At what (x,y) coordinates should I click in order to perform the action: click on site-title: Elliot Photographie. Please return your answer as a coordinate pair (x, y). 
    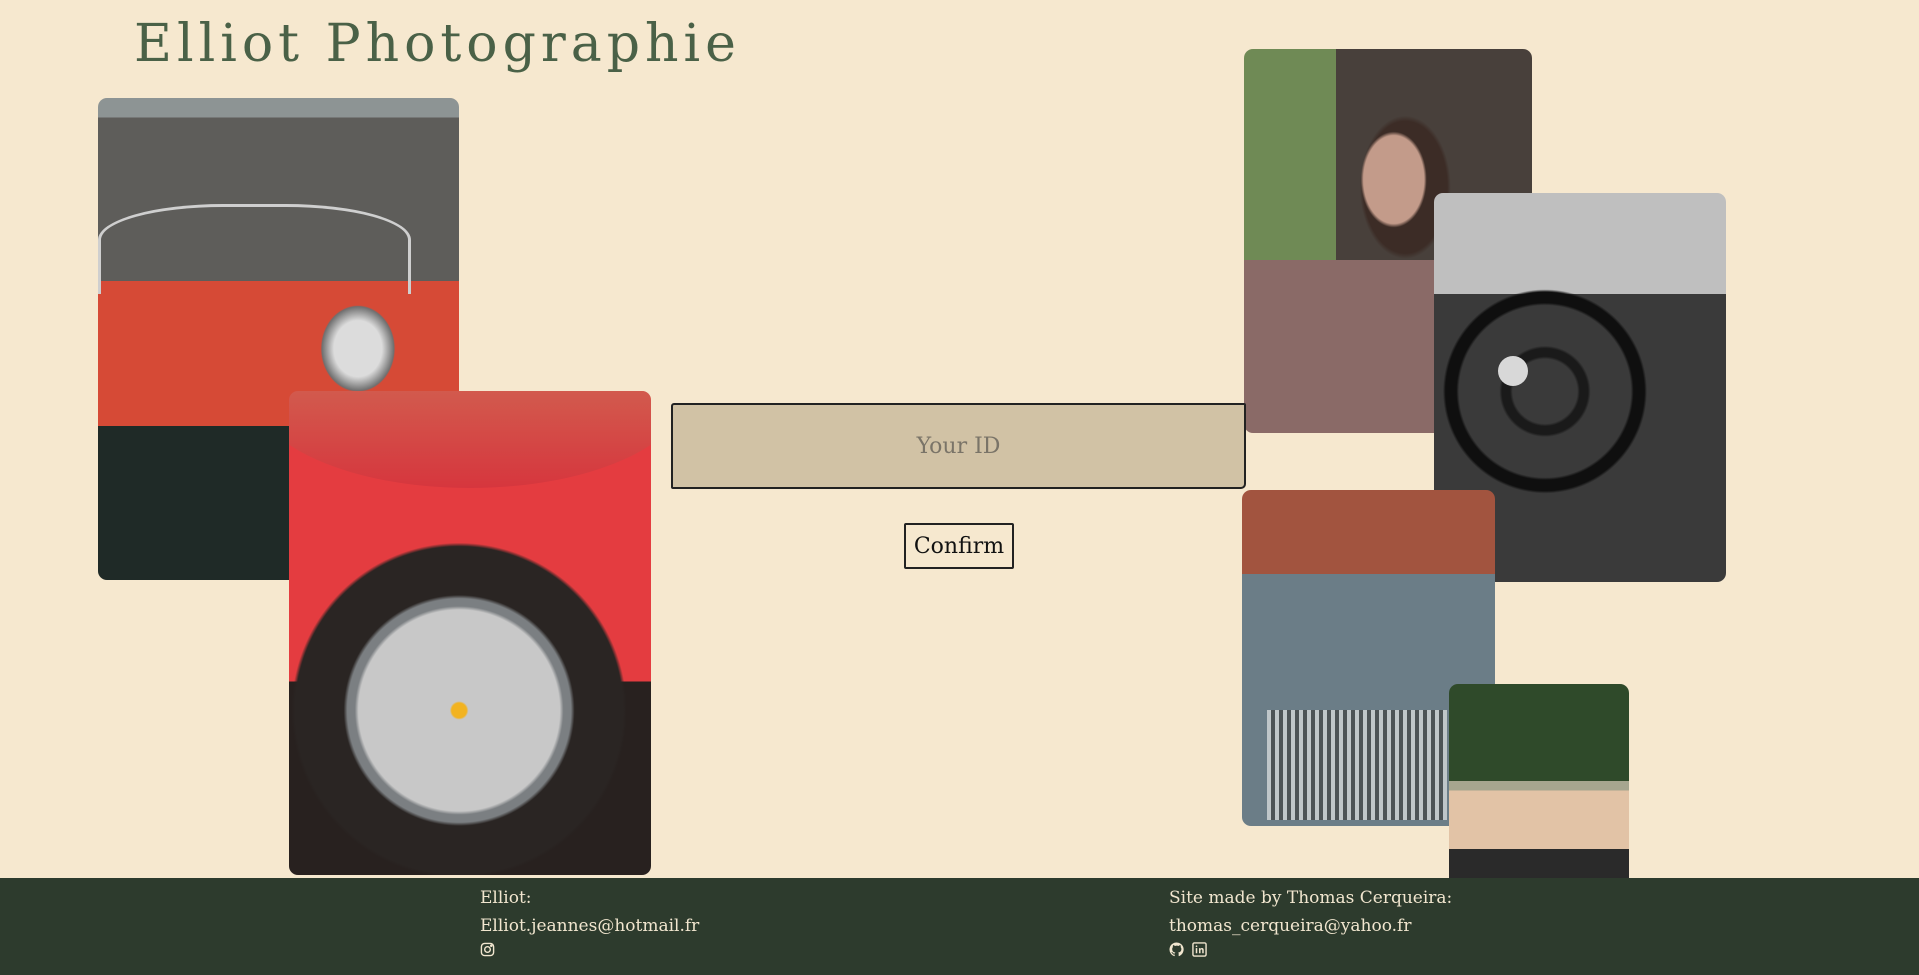
    Looking at the image, I should click on (437, 44).